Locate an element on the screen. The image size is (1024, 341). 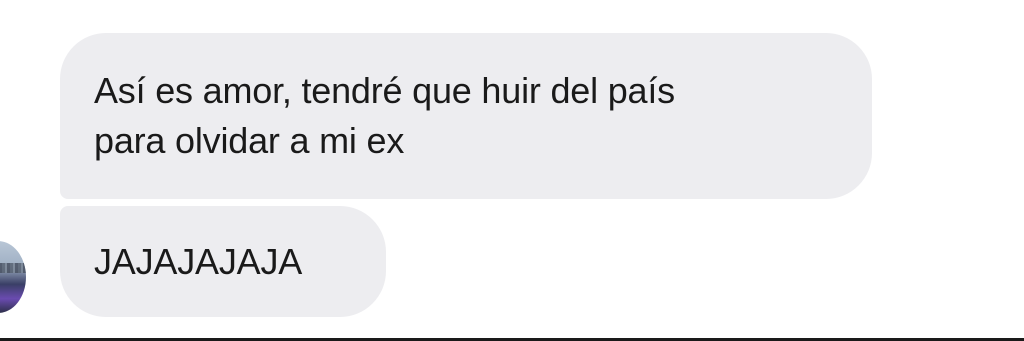
avatar is located at coordinates (13, 277).